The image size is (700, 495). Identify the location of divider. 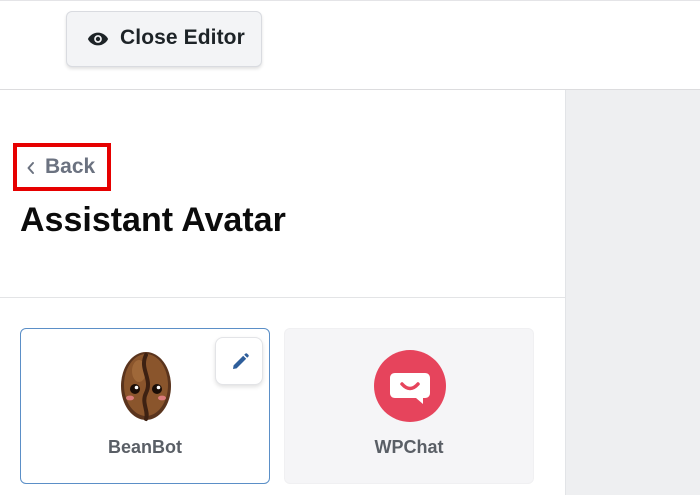
(282, 297).